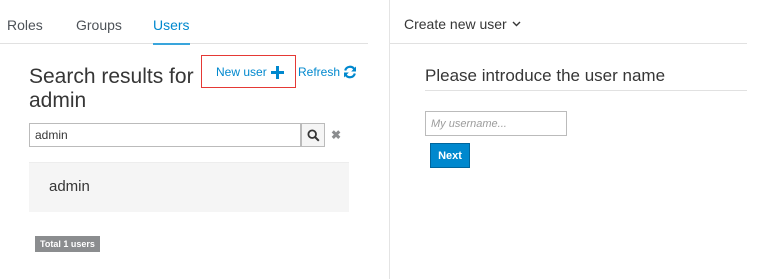  I want to click on create-user-dropdown: Create new user, so click(462, 24).